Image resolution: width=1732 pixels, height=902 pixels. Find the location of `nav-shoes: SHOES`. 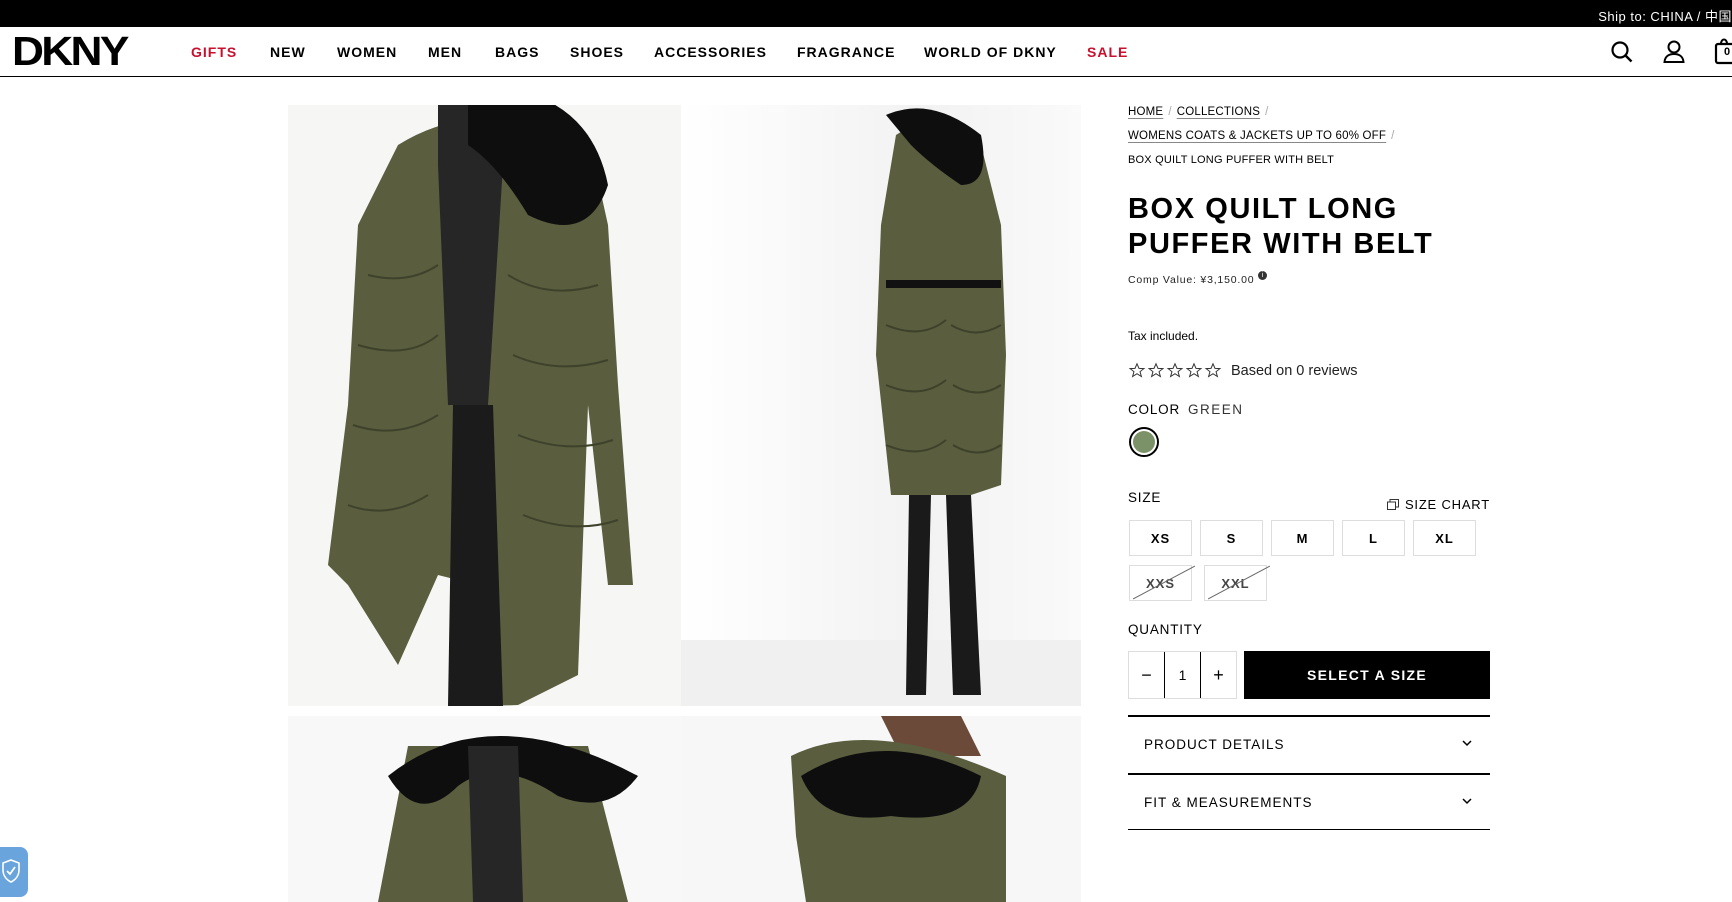

nav-shoes: SHOES is located at coordinates (597, 52).